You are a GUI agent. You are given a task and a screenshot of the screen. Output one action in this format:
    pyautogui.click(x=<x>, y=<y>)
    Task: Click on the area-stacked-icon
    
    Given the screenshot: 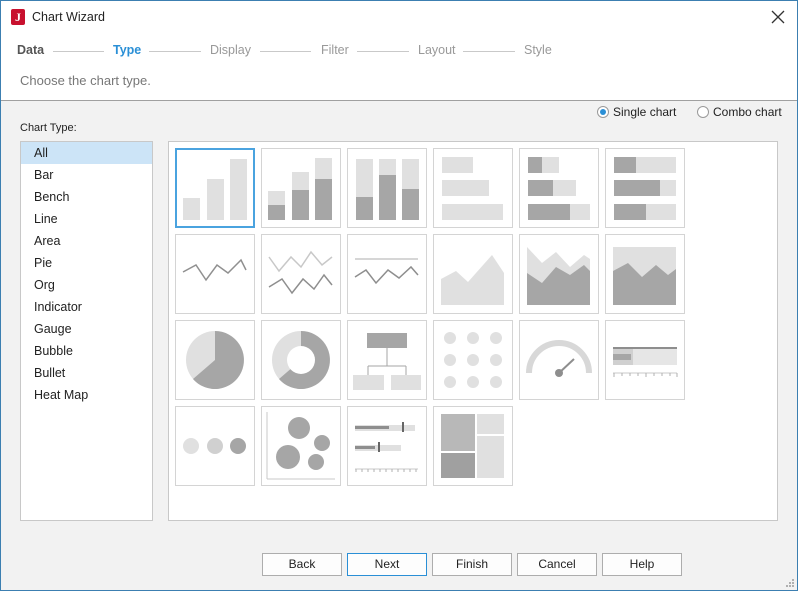 What is the action you would take?
    pyautogui.click(x=558, y=276)
    